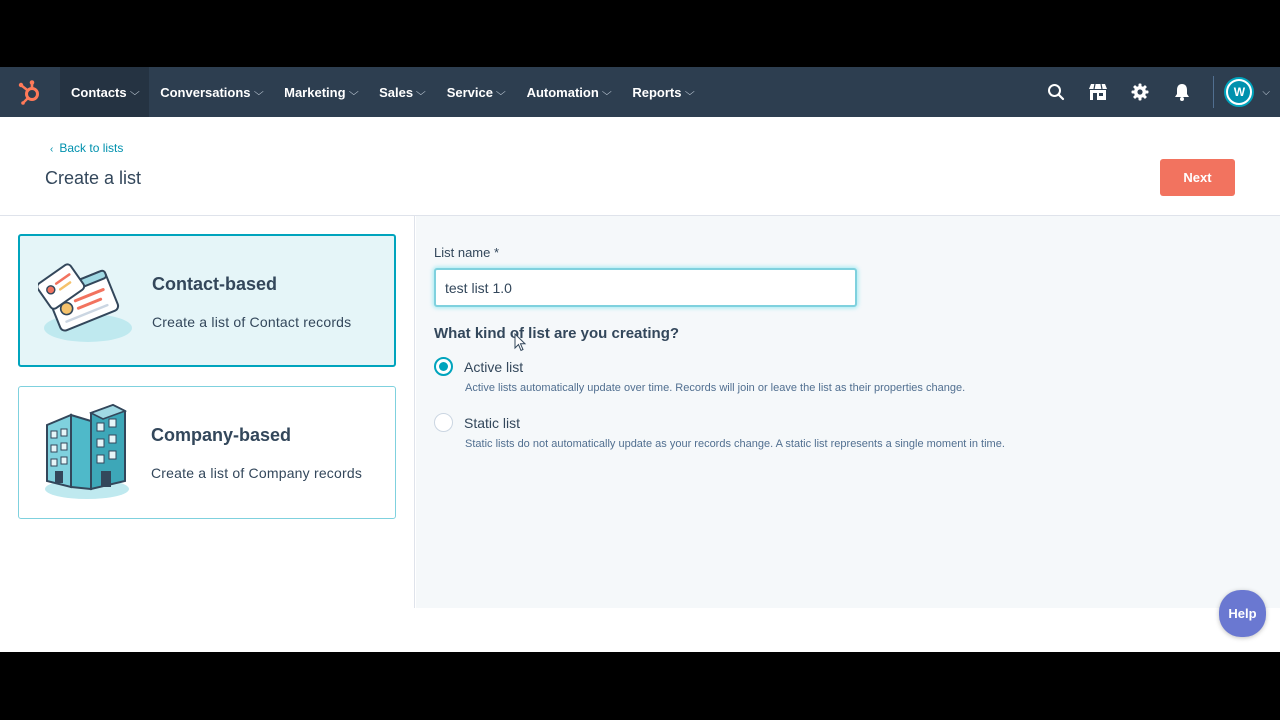 The width and height of the screenshot is (1280, 720). Describe the element at coordinates (252, 322) in the screenshot. I see `card-description: Create a list of Contact records` at that location.